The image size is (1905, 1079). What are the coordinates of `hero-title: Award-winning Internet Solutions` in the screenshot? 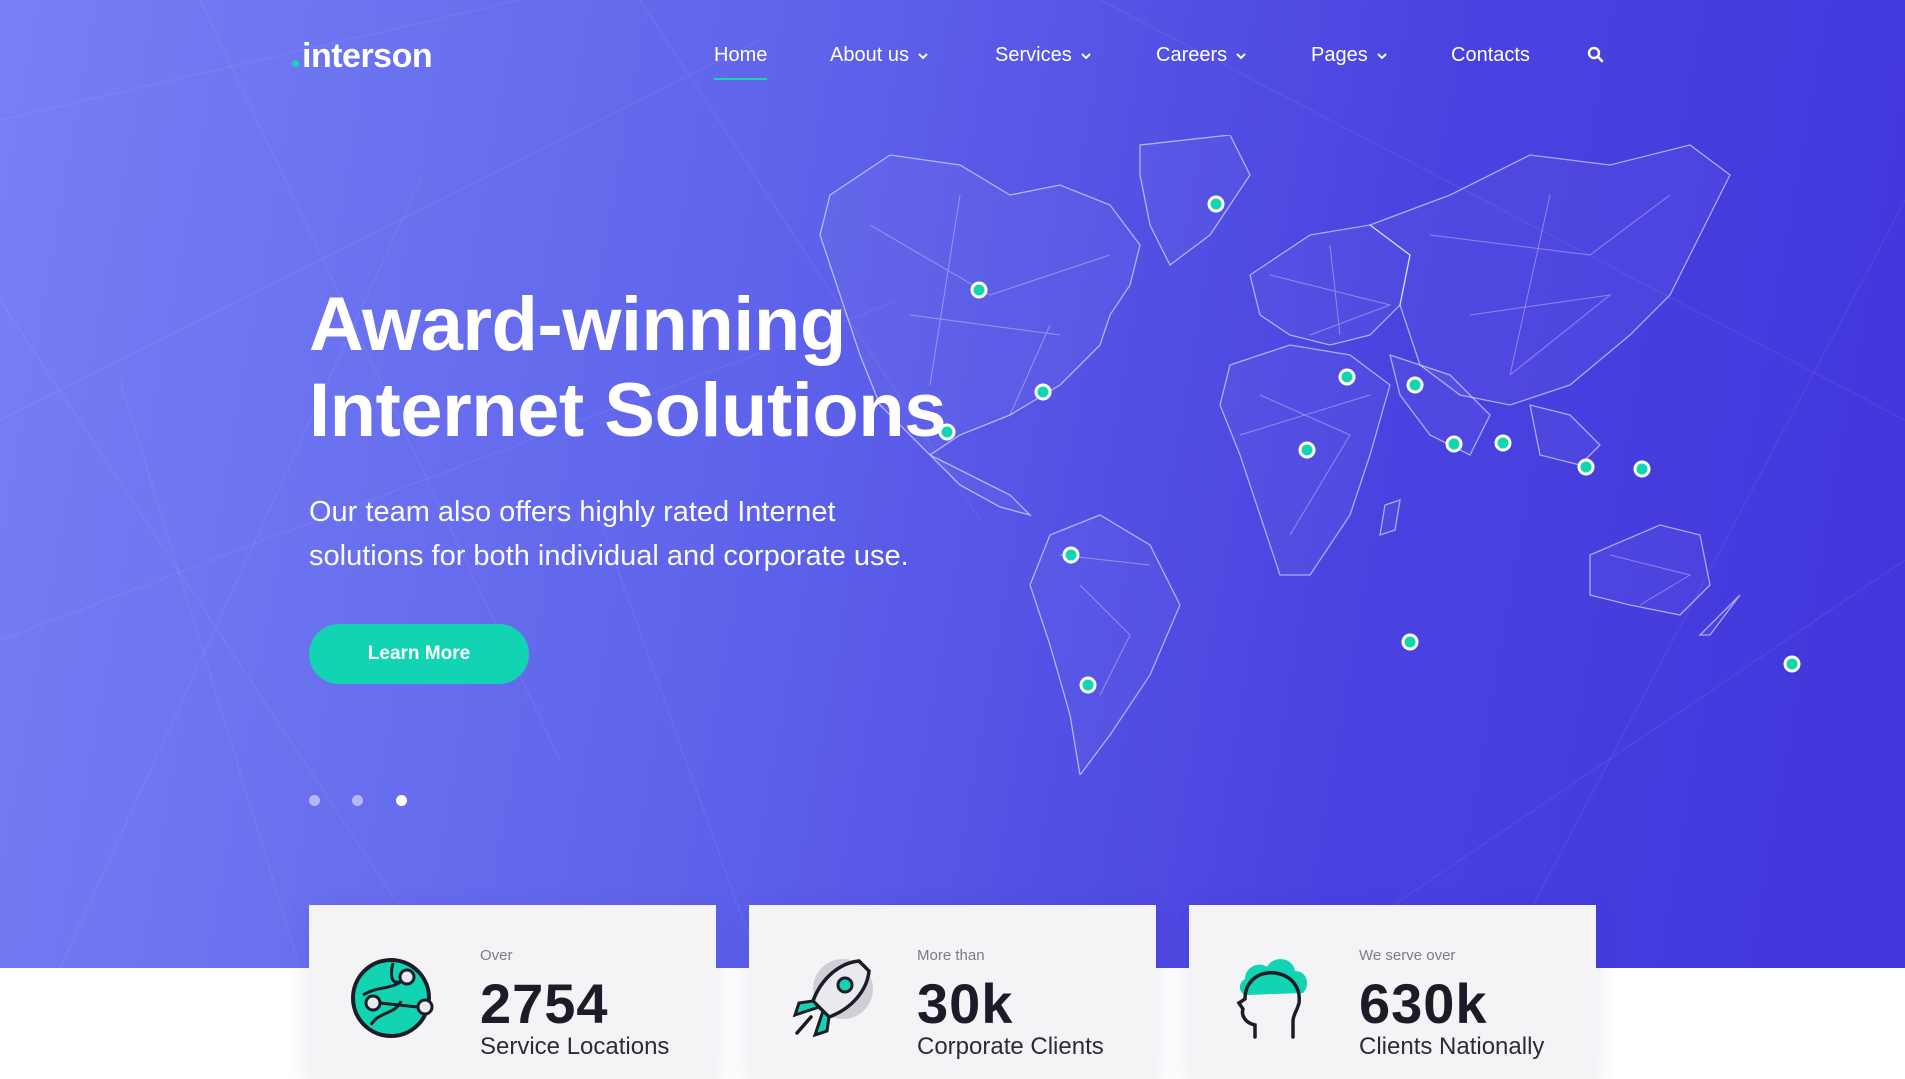 It's located at (669, 368).